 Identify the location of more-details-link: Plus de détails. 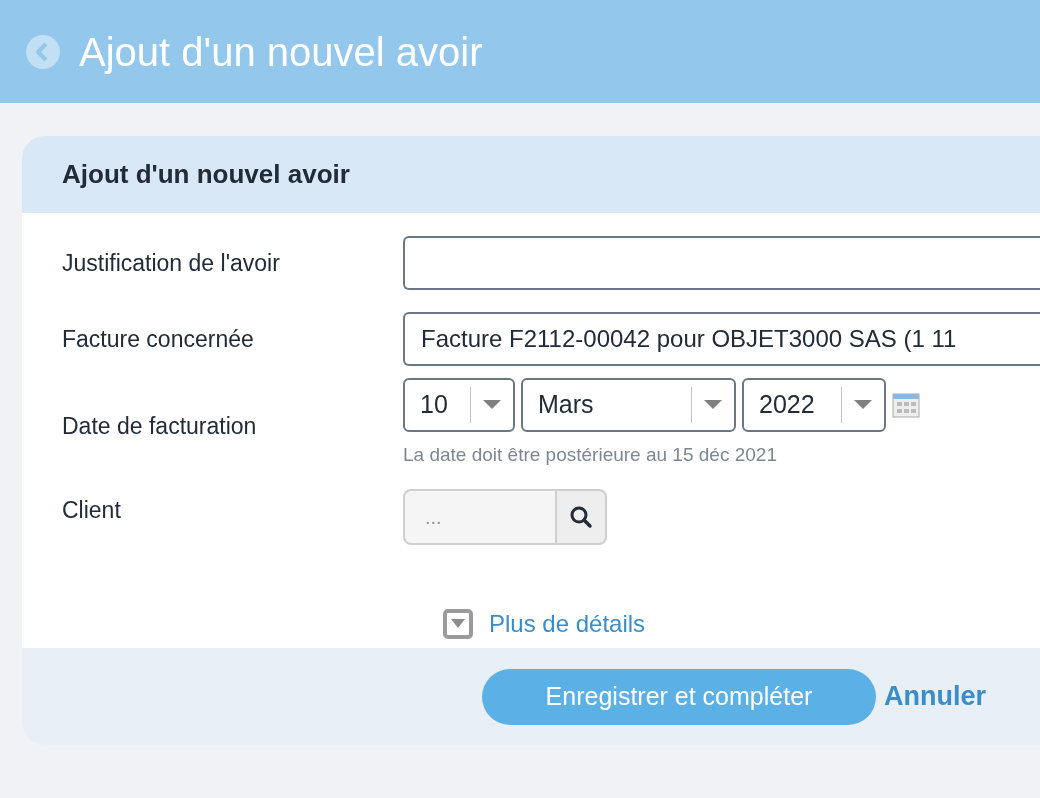
(567, 624).